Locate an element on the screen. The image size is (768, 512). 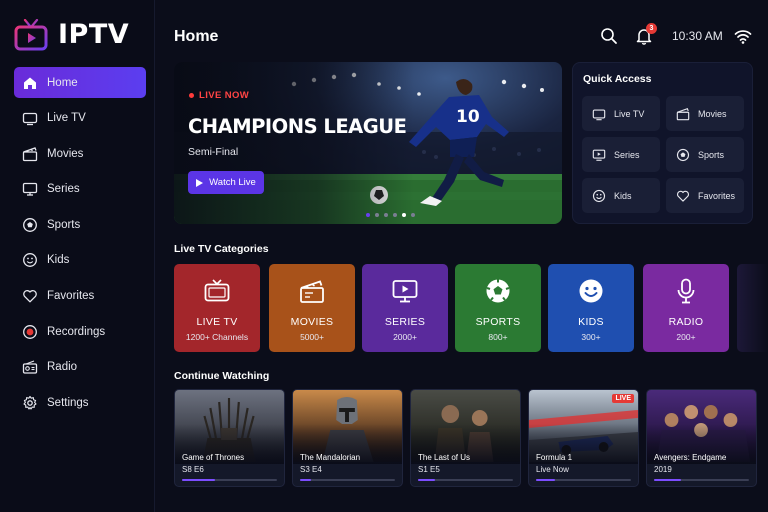
sidebar-item-movies: Movies is located at coordinates (80, 153).